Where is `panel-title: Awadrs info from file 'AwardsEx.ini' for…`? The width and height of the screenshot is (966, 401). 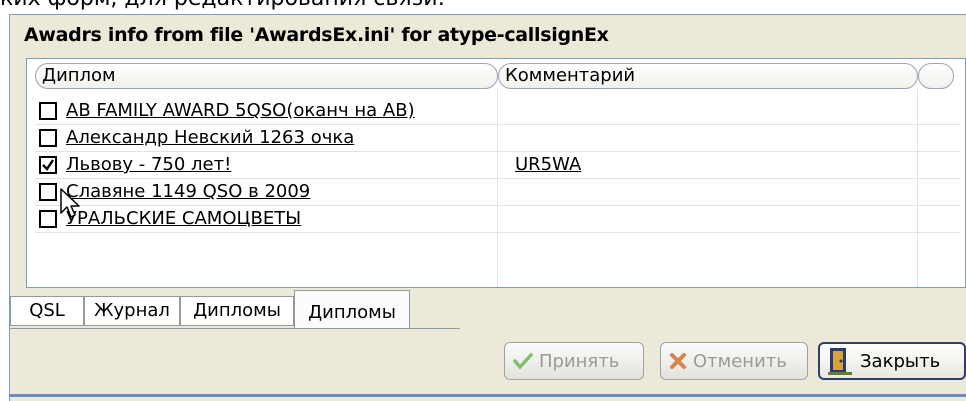 panel-title: Awadrs info from file 'AwardsEx.ini' for… is located at coordinates (316, 35).